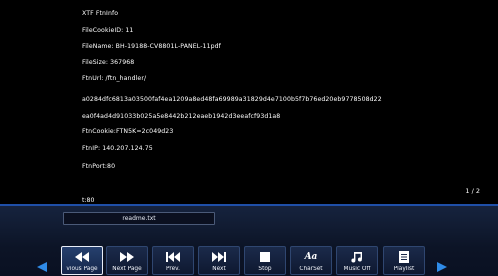 Image resolution: width=498 pixels, height=276 pixels. I want to click on next-page-button: Next Page, so click(127, 260).